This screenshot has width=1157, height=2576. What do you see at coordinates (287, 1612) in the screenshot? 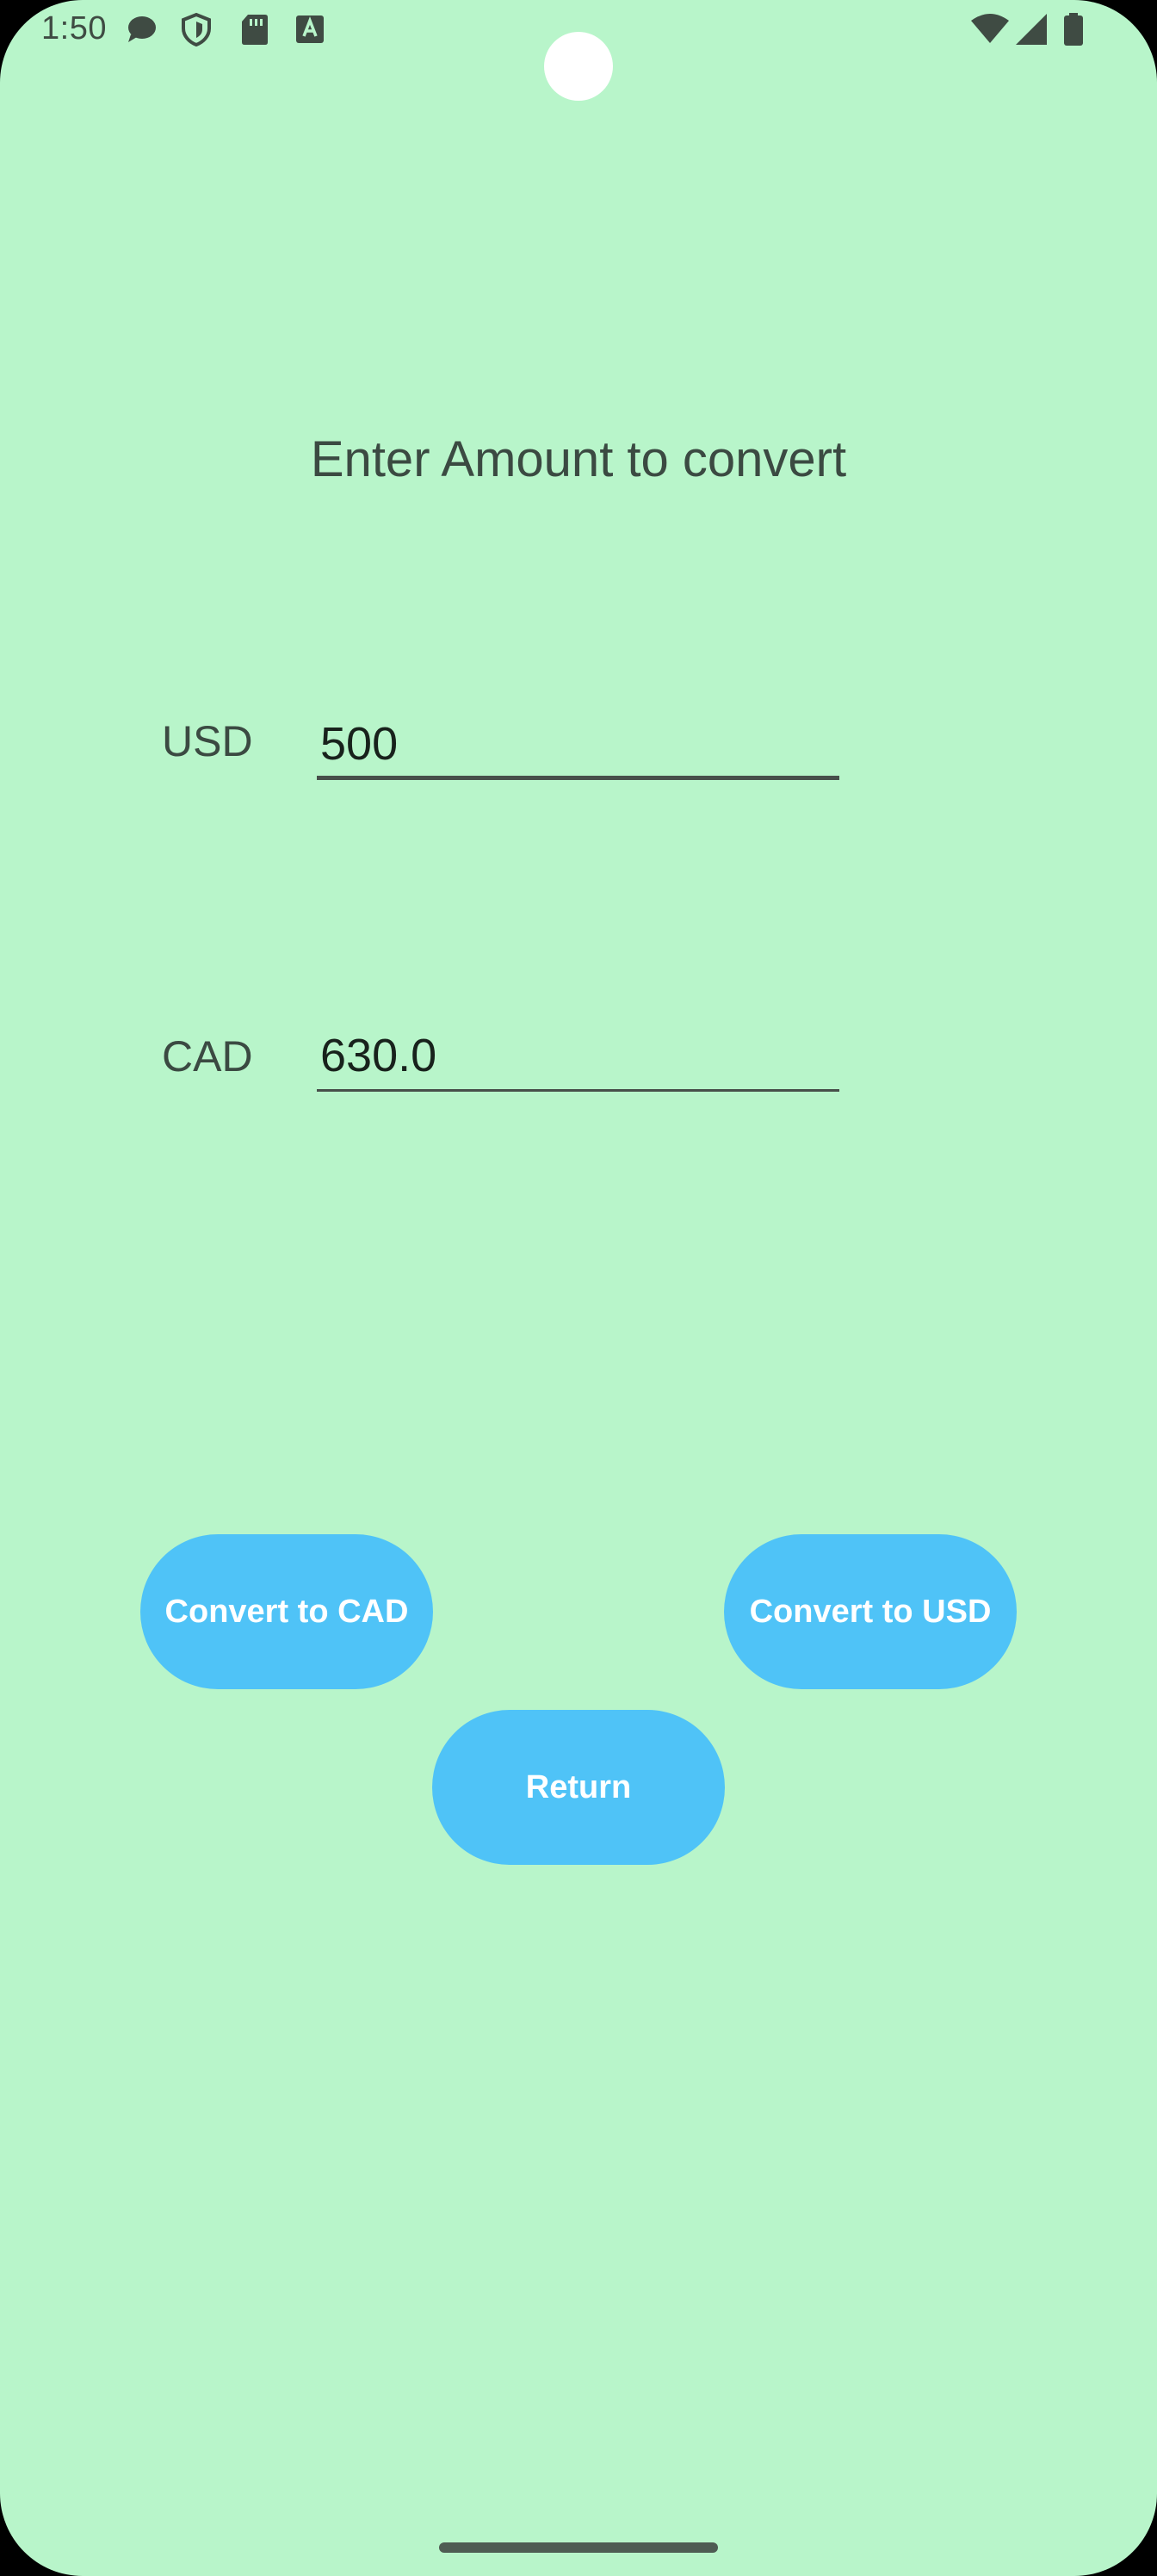
I see `convert-to-cad-button: Convert to CAD` at bounding box center [287, 1612].